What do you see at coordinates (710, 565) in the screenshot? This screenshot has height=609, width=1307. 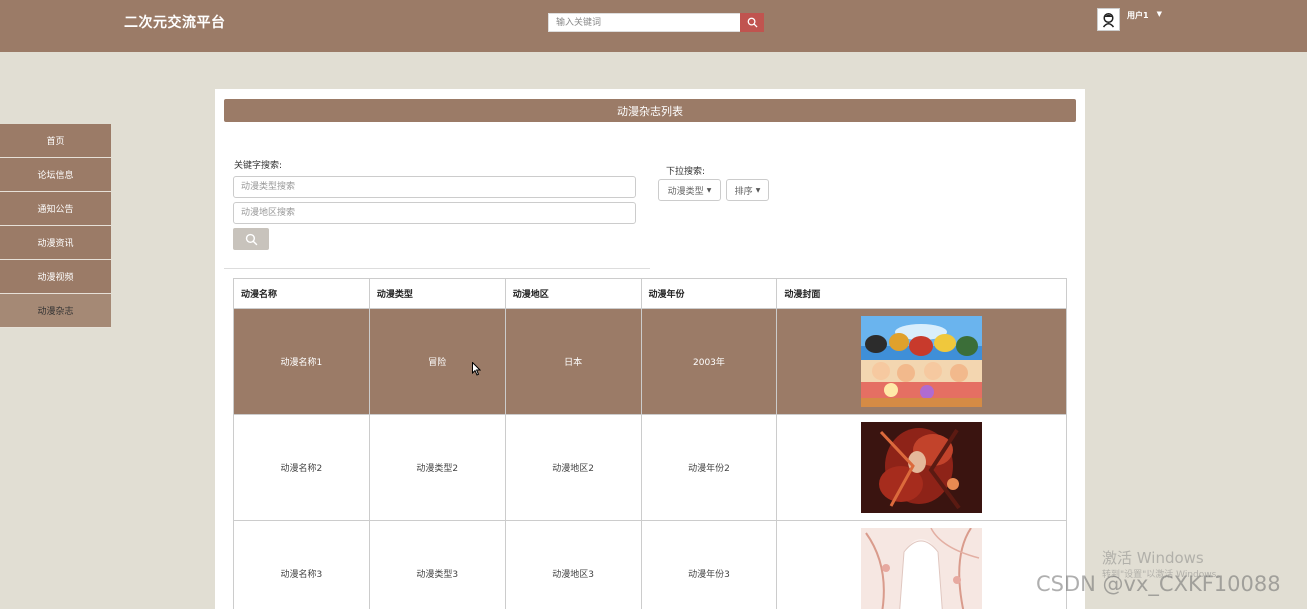 I see `cell-year: 动漫年份3` at bounding box center [710, 565].